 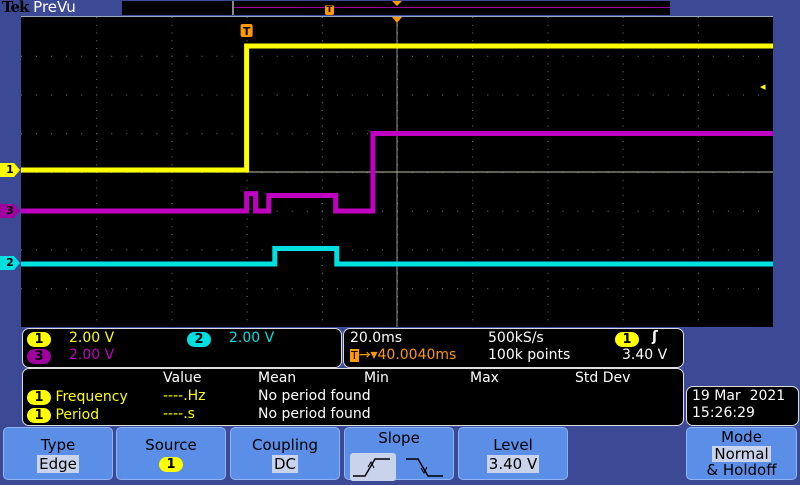 I want to click on coupling-button: Coupling DC, so click(x=285, y=453).